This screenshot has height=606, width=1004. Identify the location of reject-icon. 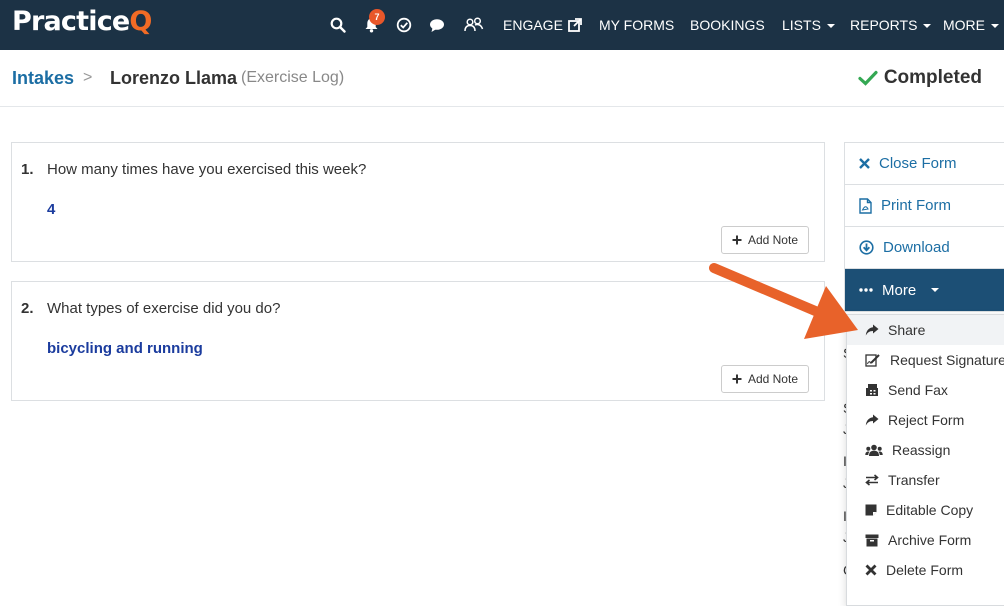
(872, 420).